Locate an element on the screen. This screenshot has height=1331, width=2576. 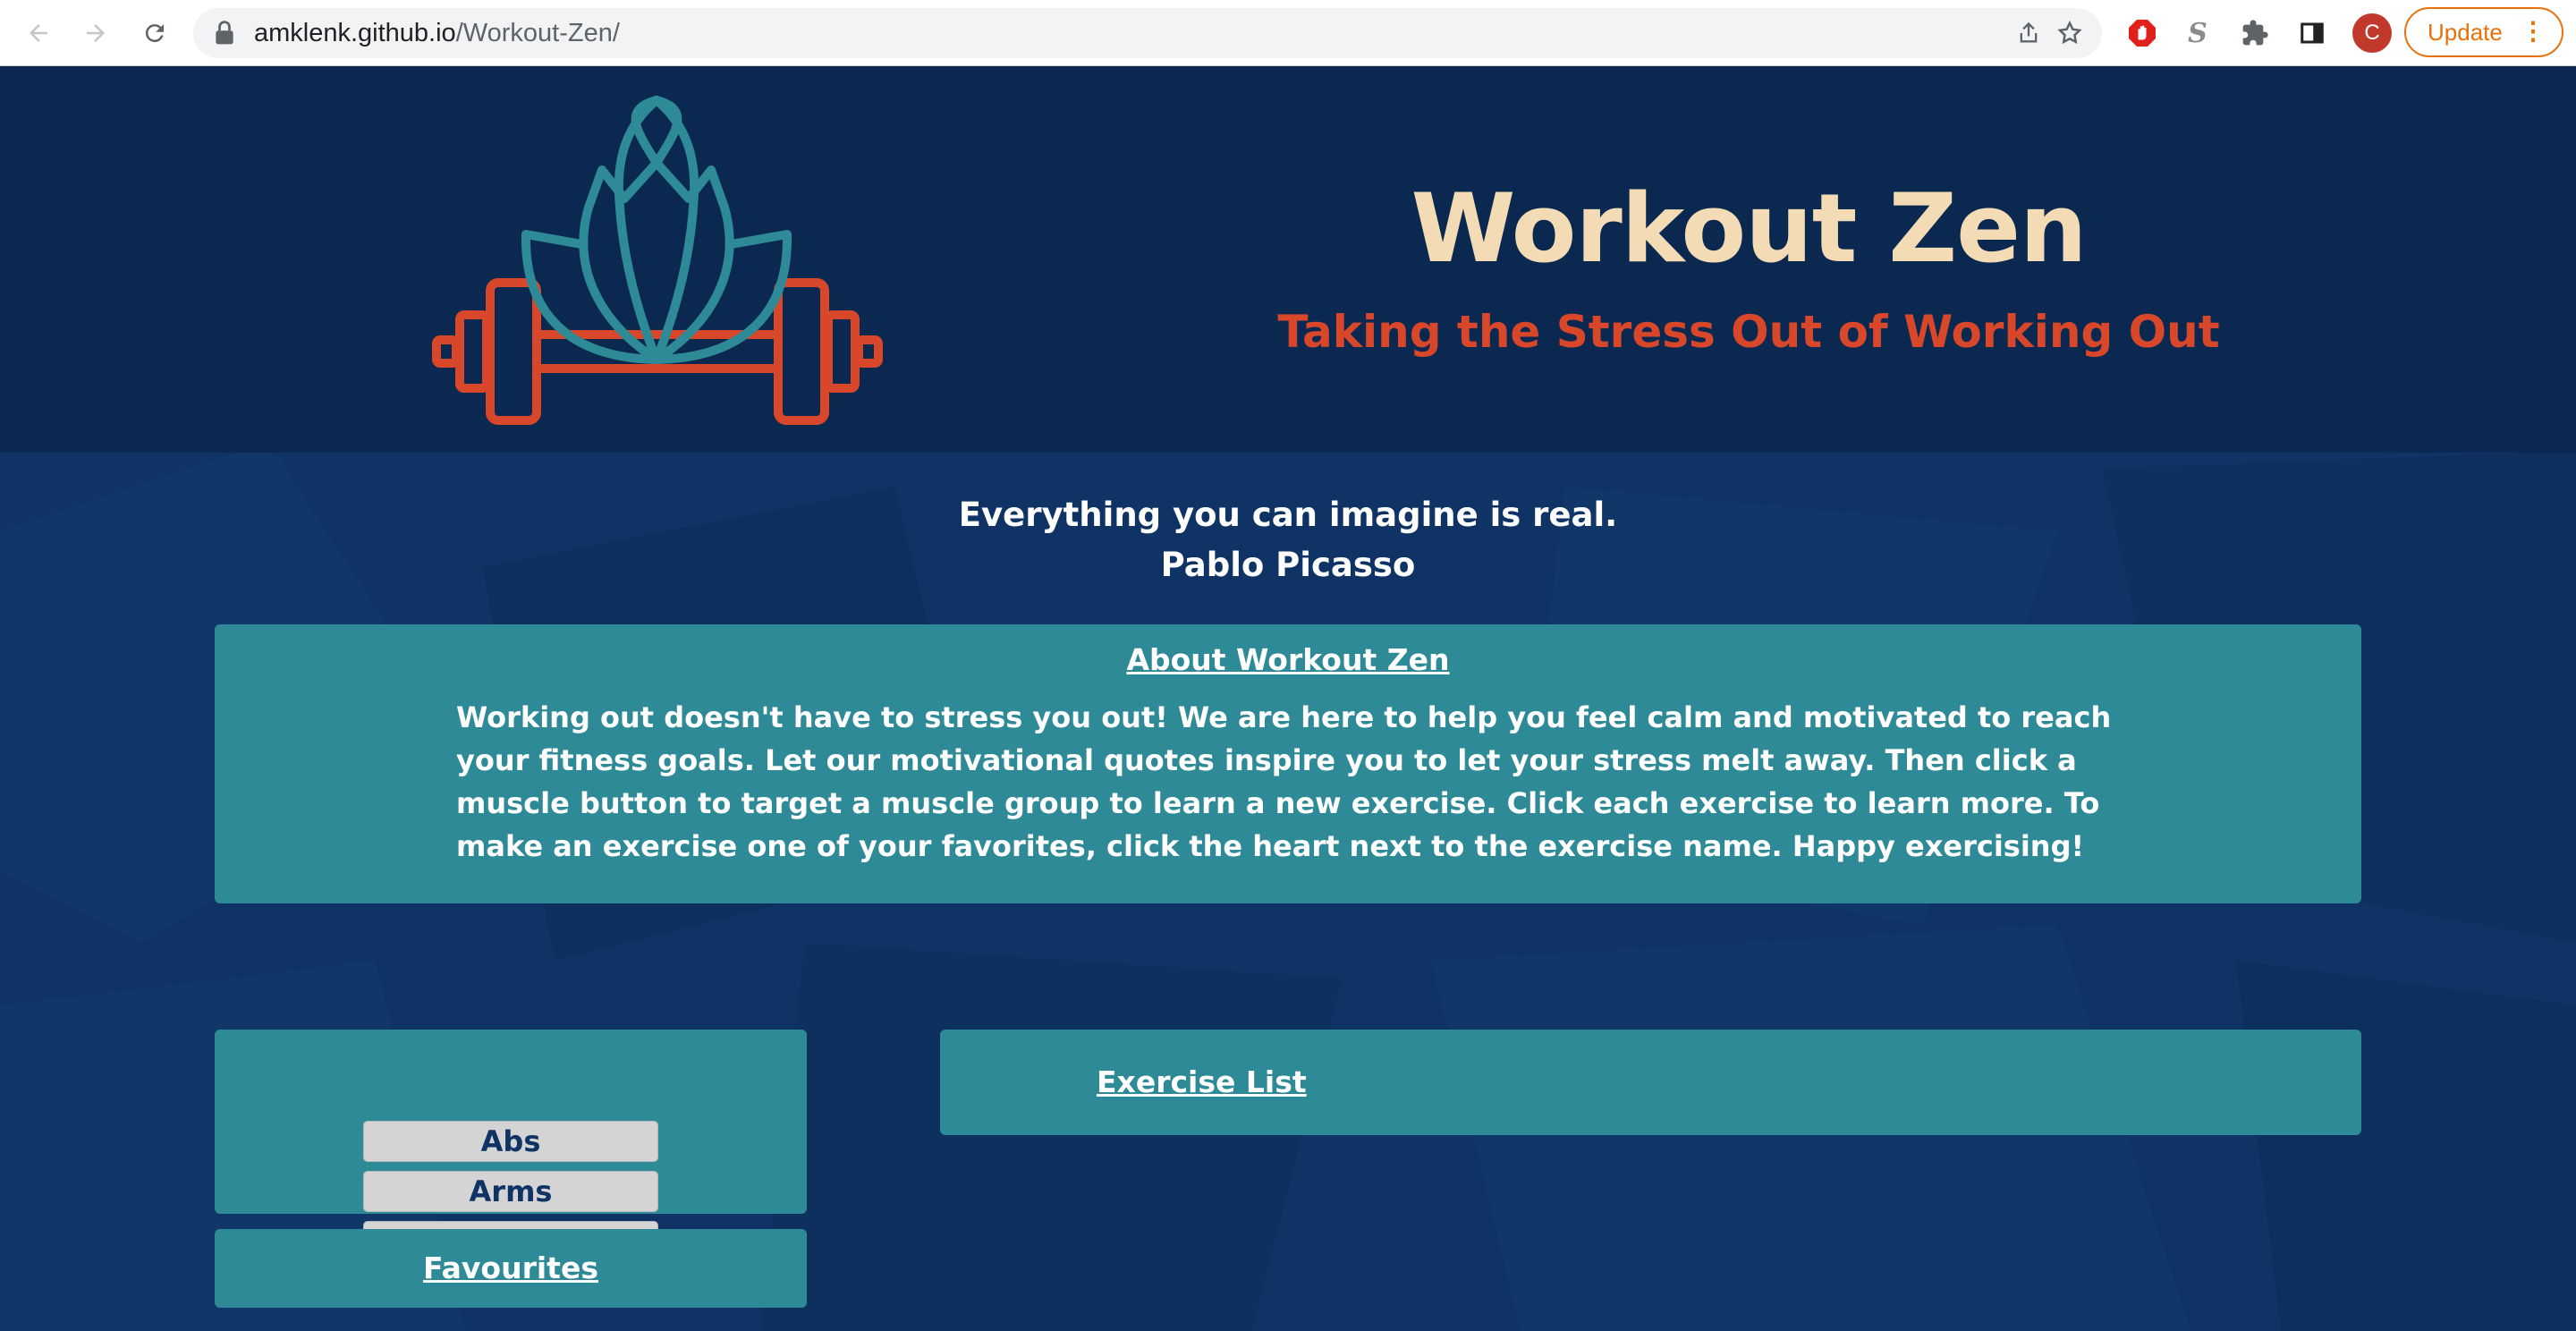
url-text: amklenk.github.io/Workout-Zen/ is located at coordinates (437, 33).